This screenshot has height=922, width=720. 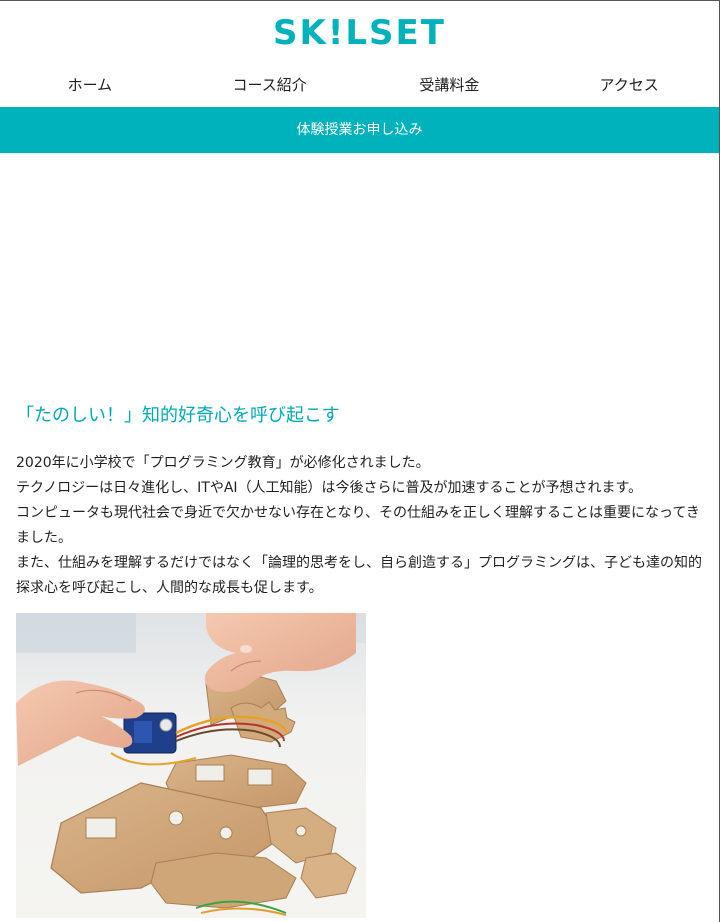 What do you see at coordinates (178, 415) in the screenshot?
I see `section-title: 「たのしい！」知的好奇心を呼び起こす` at bounding box center [178, 415].